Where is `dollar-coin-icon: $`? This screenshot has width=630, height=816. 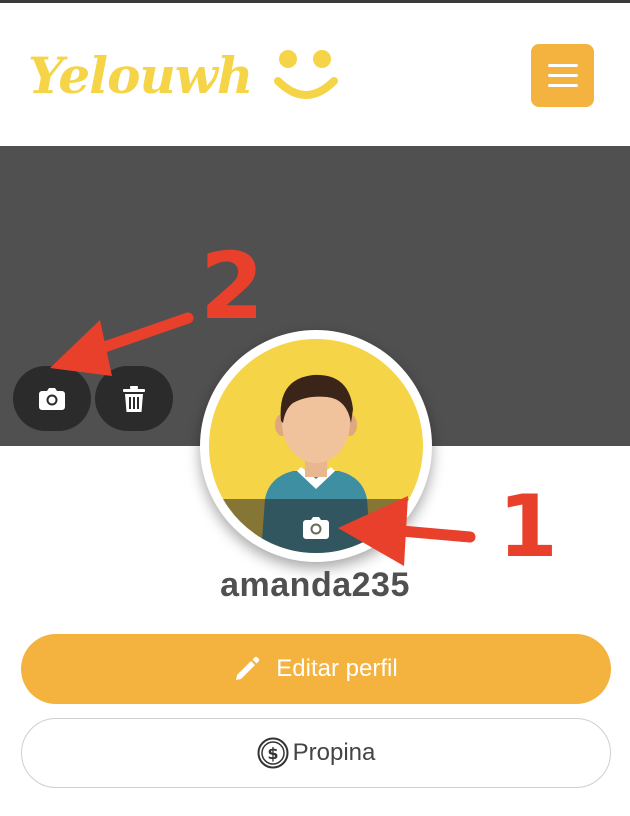 dollar-coin-icon: $ is located at coordinates (273, 753).